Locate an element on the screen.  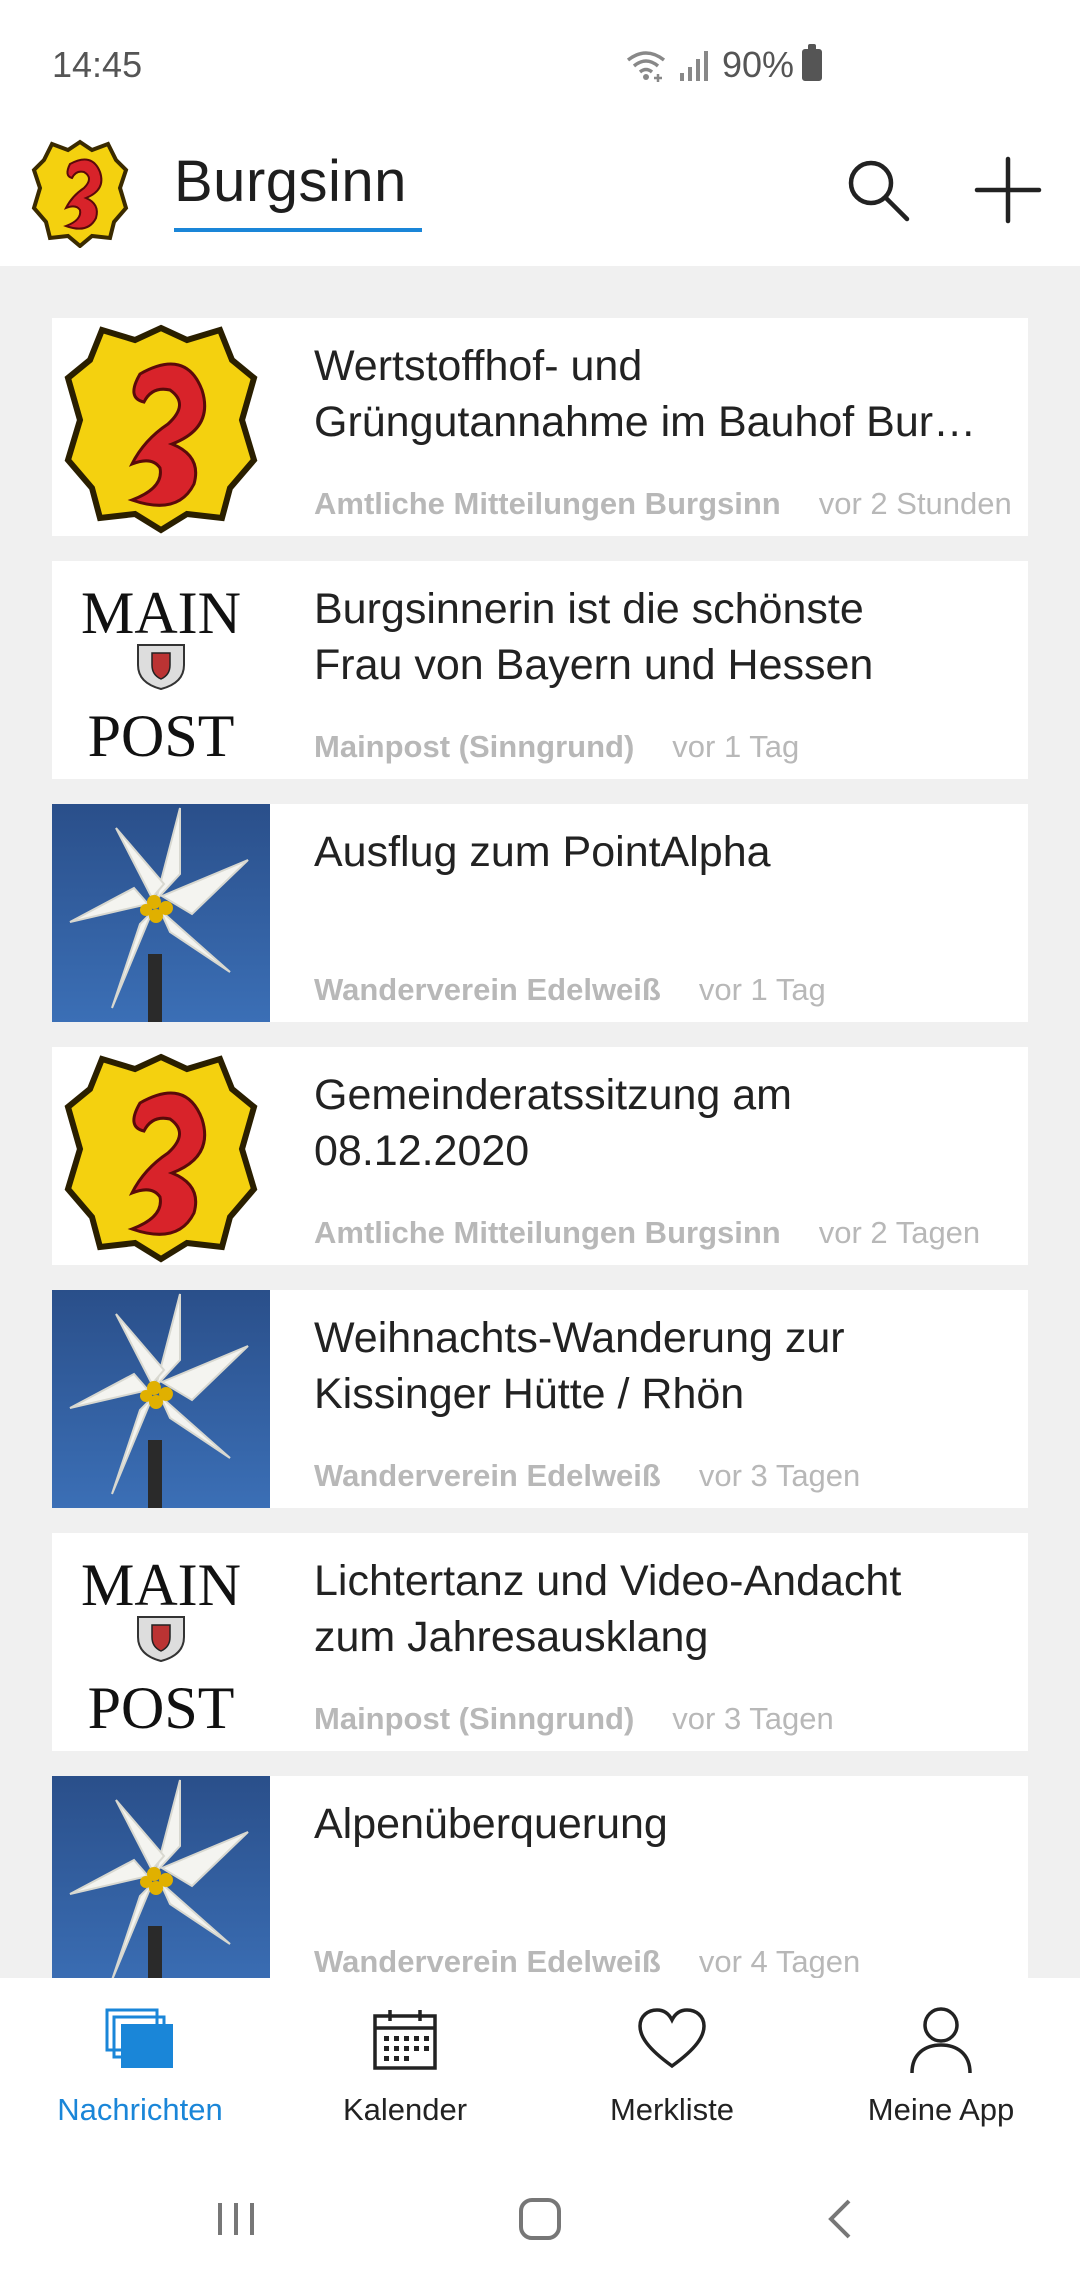
battery-icon is located at coordinates (812, 62).